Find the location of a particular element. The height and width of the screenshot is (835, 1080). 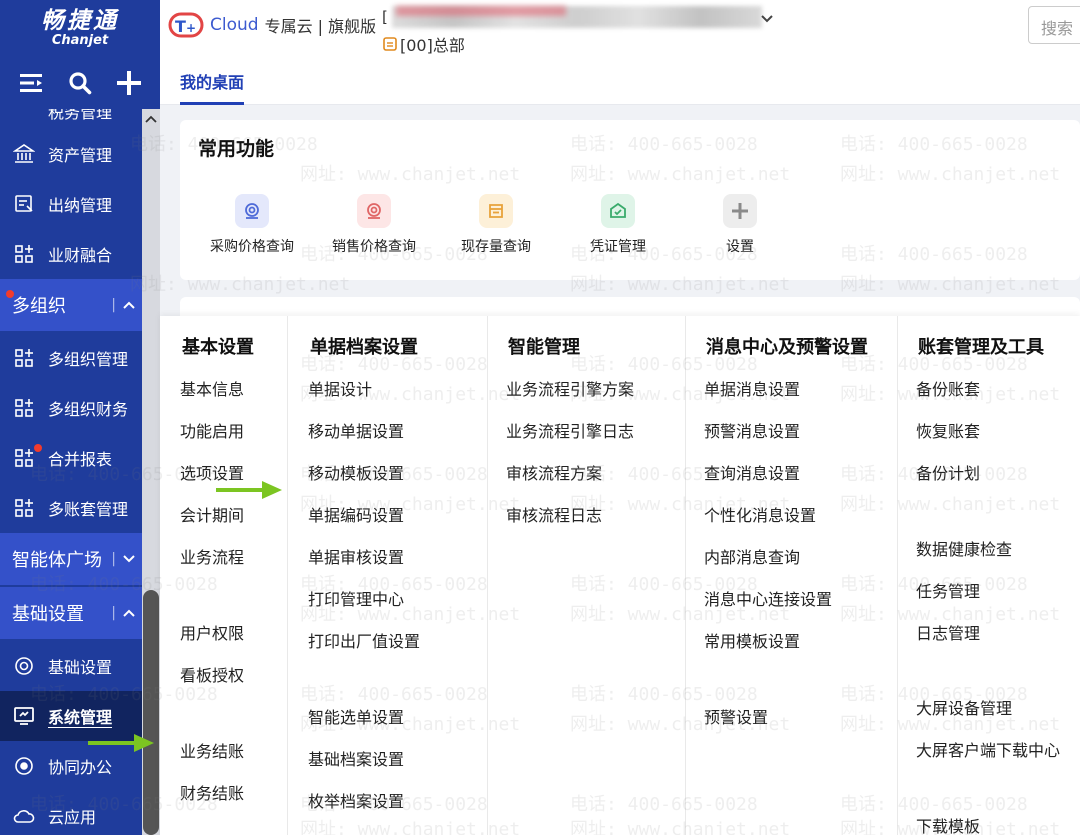

tab-my-desktop: 我的桌面 is located at coordinates (212, 87).